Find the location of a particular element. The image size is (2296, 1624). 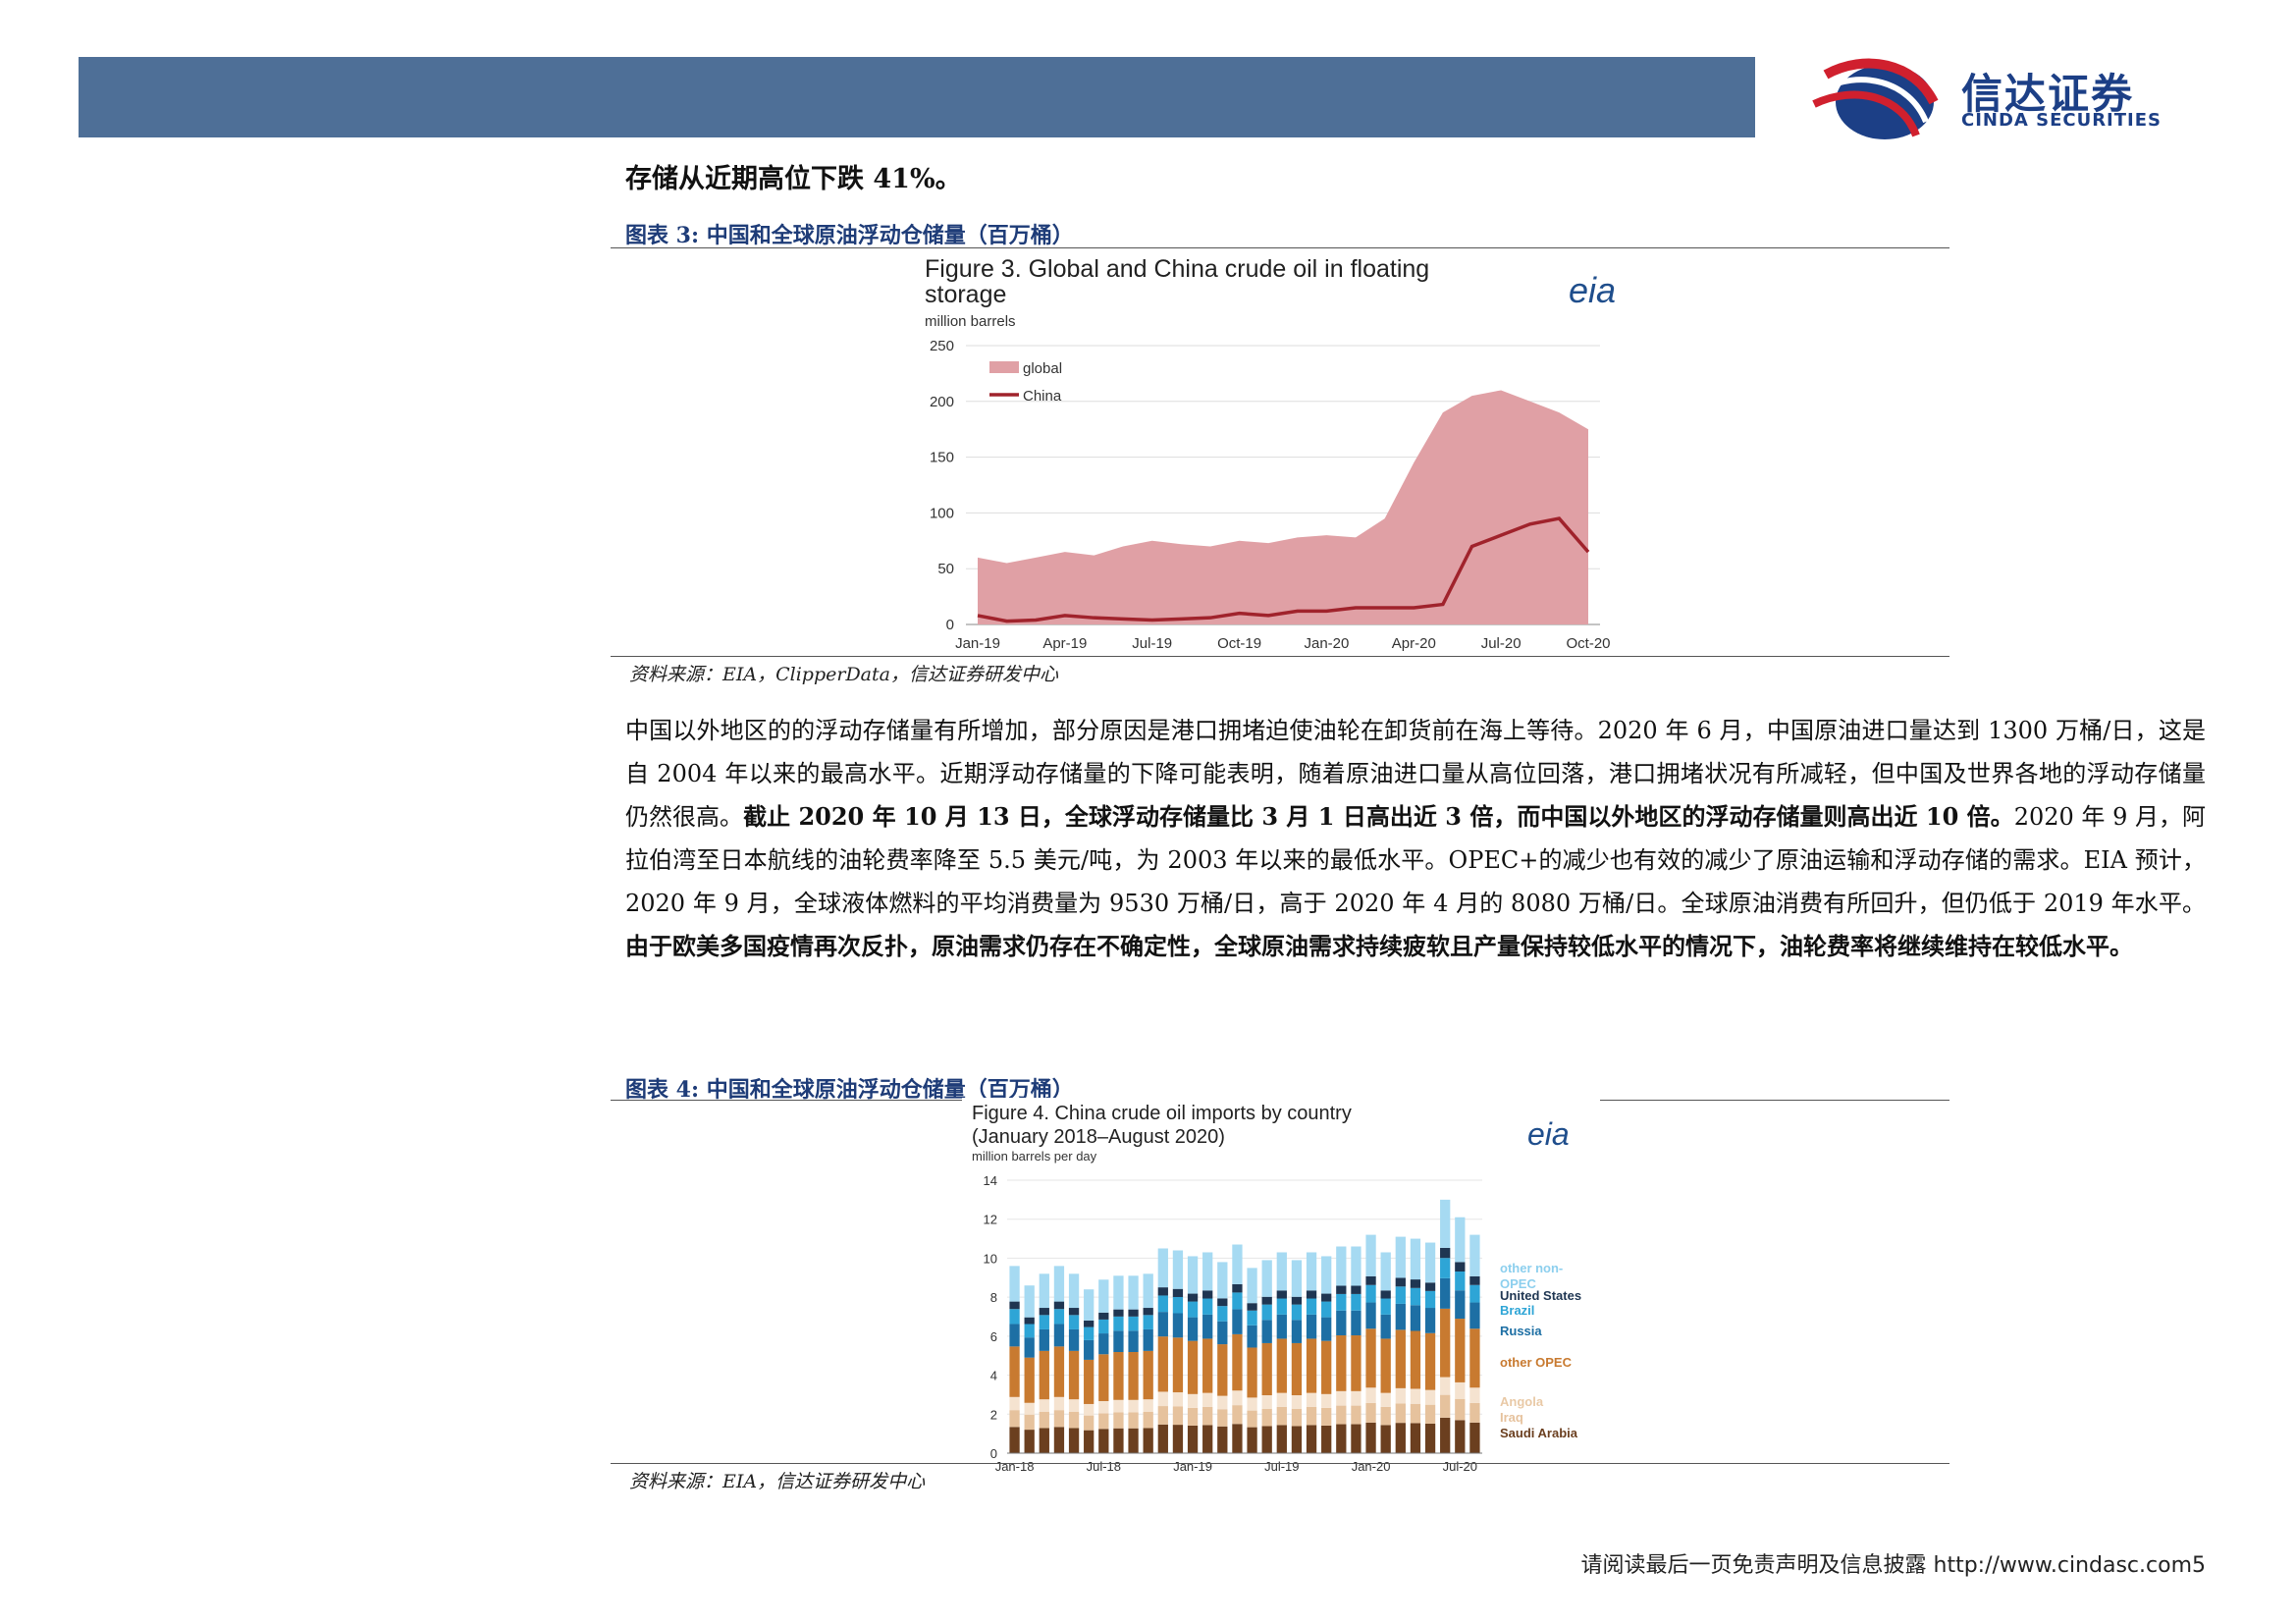

chart4-title-line2: (January 2018–August 2020) is located at coordinates (1098, 1137).